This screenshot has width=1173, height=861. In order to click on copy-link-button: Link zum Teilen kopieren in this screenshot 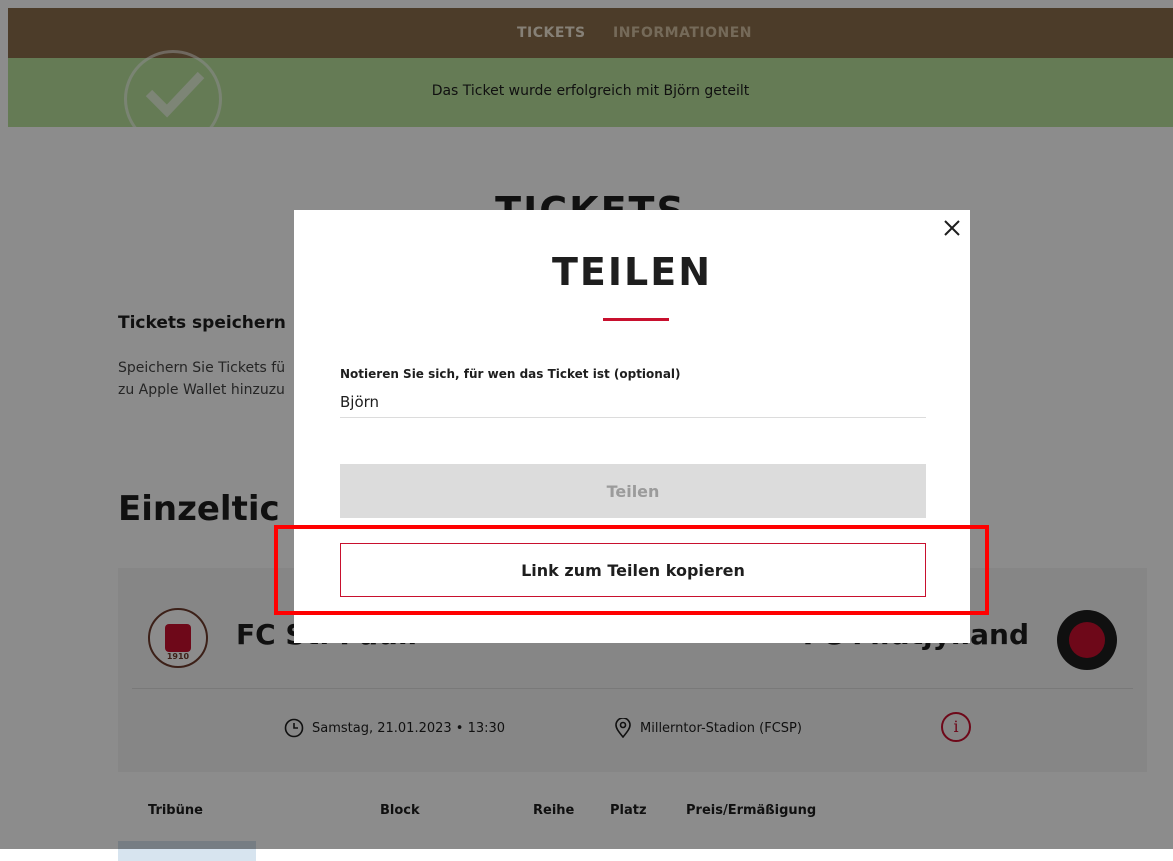, I will do `click(633, 570)`.